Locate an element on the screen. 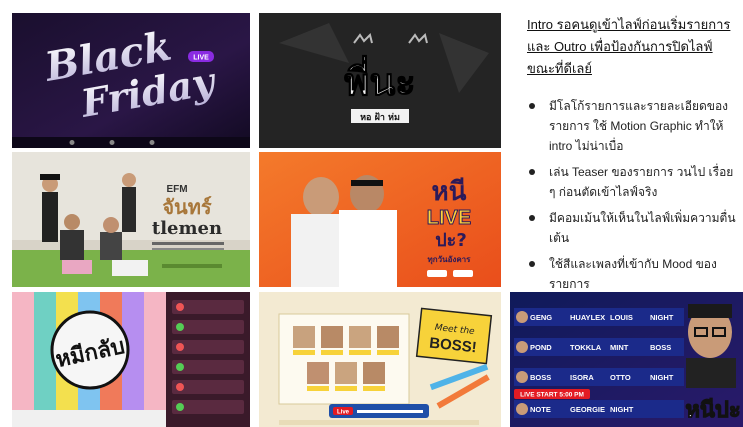 The width and height of the screenshot is (743, 427). match-name-mid: TOKKLA is located at coordinates (586, 347).